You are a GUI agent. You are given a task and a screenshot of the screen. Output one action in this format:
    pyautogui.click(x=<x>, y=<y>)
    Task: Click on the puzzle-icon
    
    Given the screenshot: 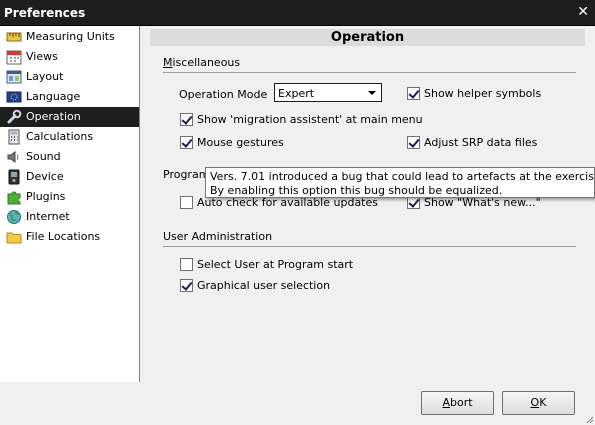 What is the action you would take?
    pyautogui.click(x=14, y=198)
    